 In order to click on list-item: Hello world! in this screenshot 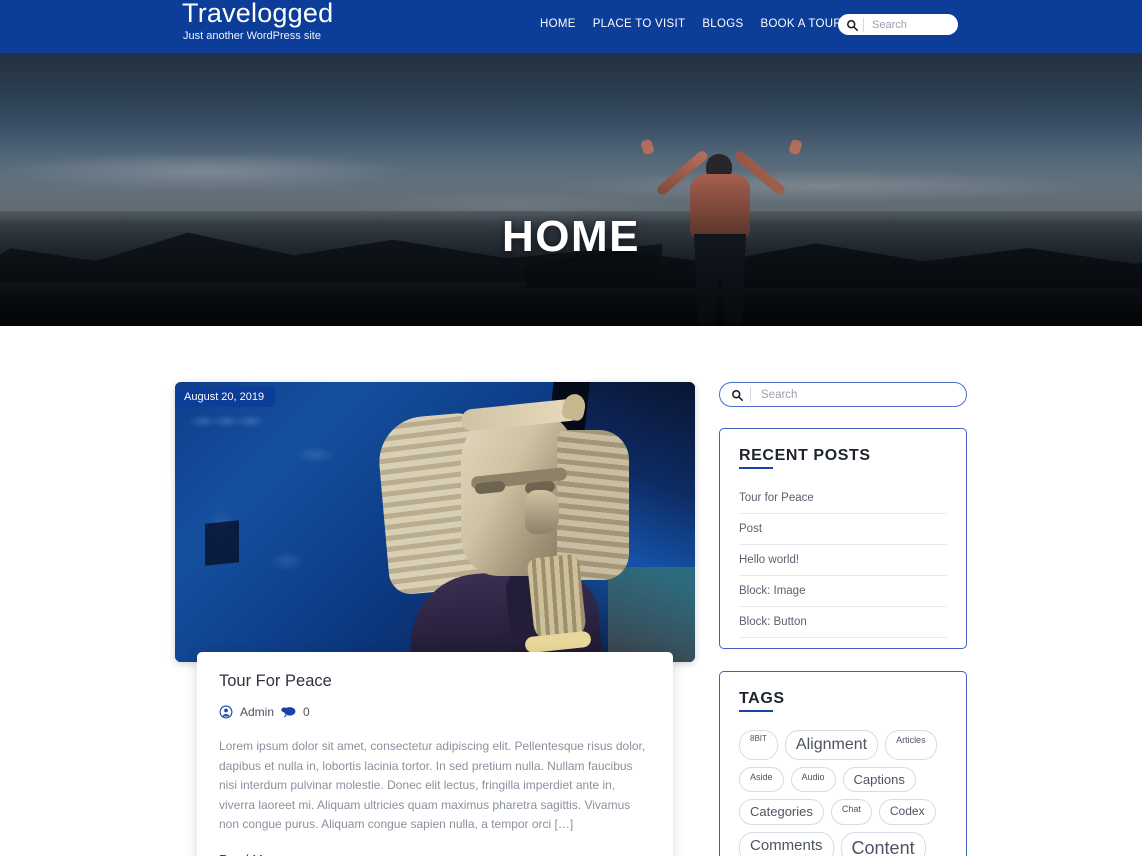, I will do `click(843, 560)`.